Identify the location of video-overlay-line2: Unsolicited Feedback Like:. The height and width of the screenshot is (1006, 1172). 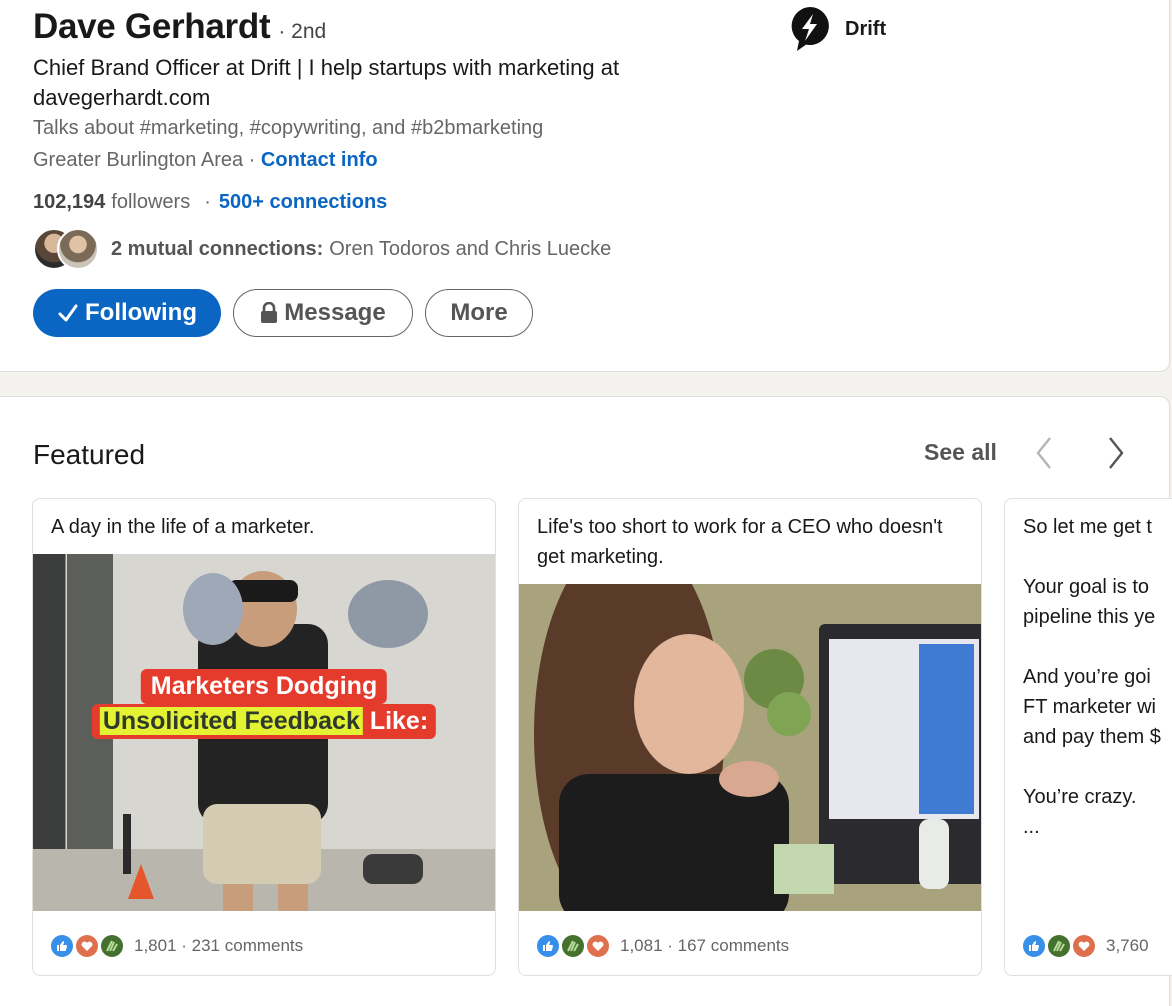
(264, 721).